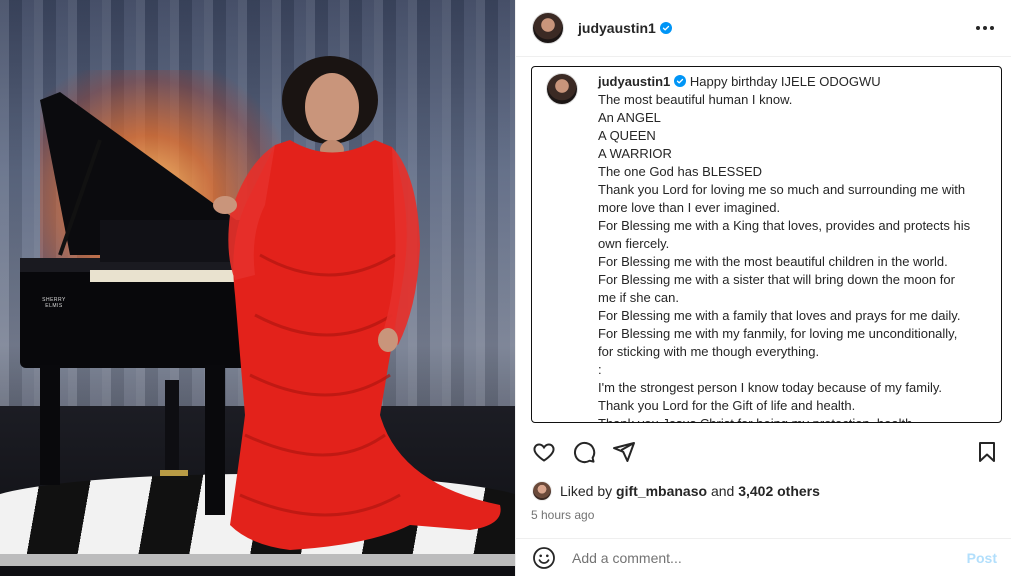 This screenshot has width=1011, height=576. I want to click on comment-bar: Post, so click(763, 557).